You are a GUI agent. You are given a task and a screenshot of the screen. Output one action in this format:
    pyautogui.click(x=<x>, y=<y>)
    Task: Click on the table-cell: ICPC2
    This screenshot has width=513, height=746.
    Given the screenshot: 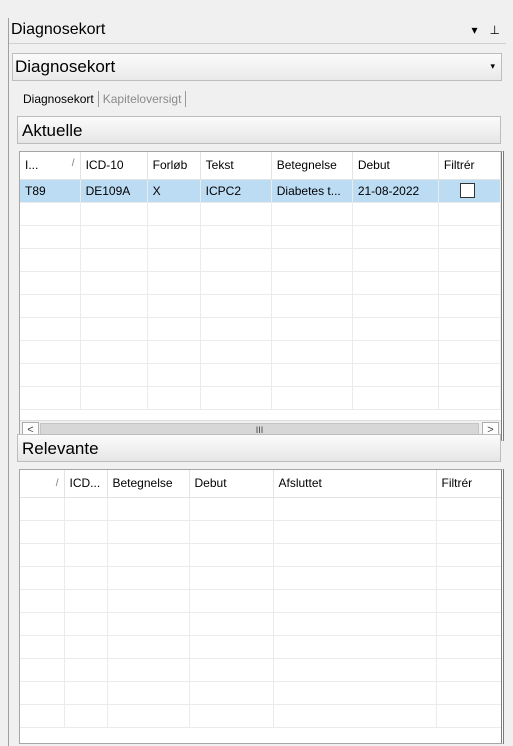 What is the action you would take?
    pyautogui.click(x=236, y=191)
    